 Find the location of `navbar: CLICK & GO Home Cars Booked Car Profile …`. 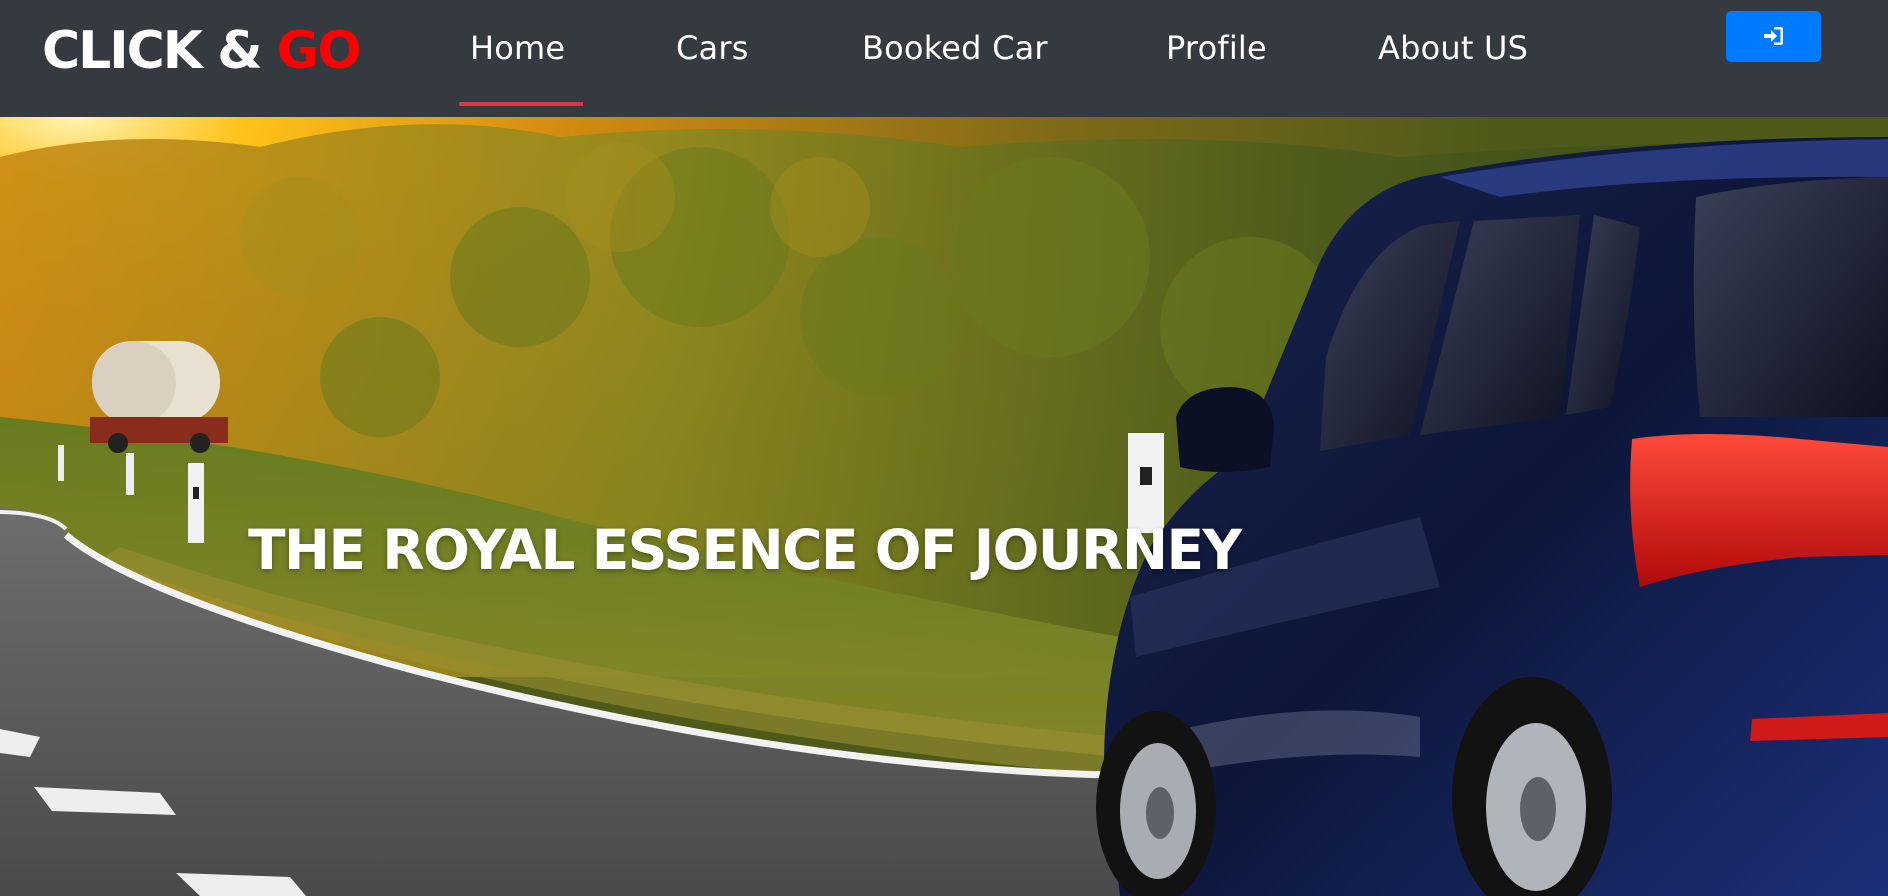

navbar: CLICK & GO Home Cars Booked Car Profile … is located at coordinates (944, 58).